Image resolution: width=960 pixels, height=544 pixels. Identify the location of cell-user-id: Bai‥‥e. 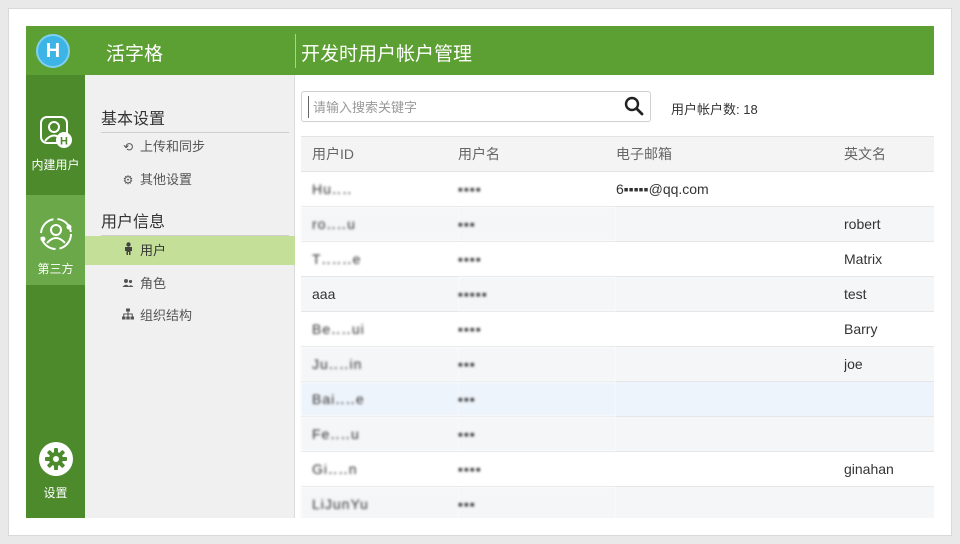
(379, 399).